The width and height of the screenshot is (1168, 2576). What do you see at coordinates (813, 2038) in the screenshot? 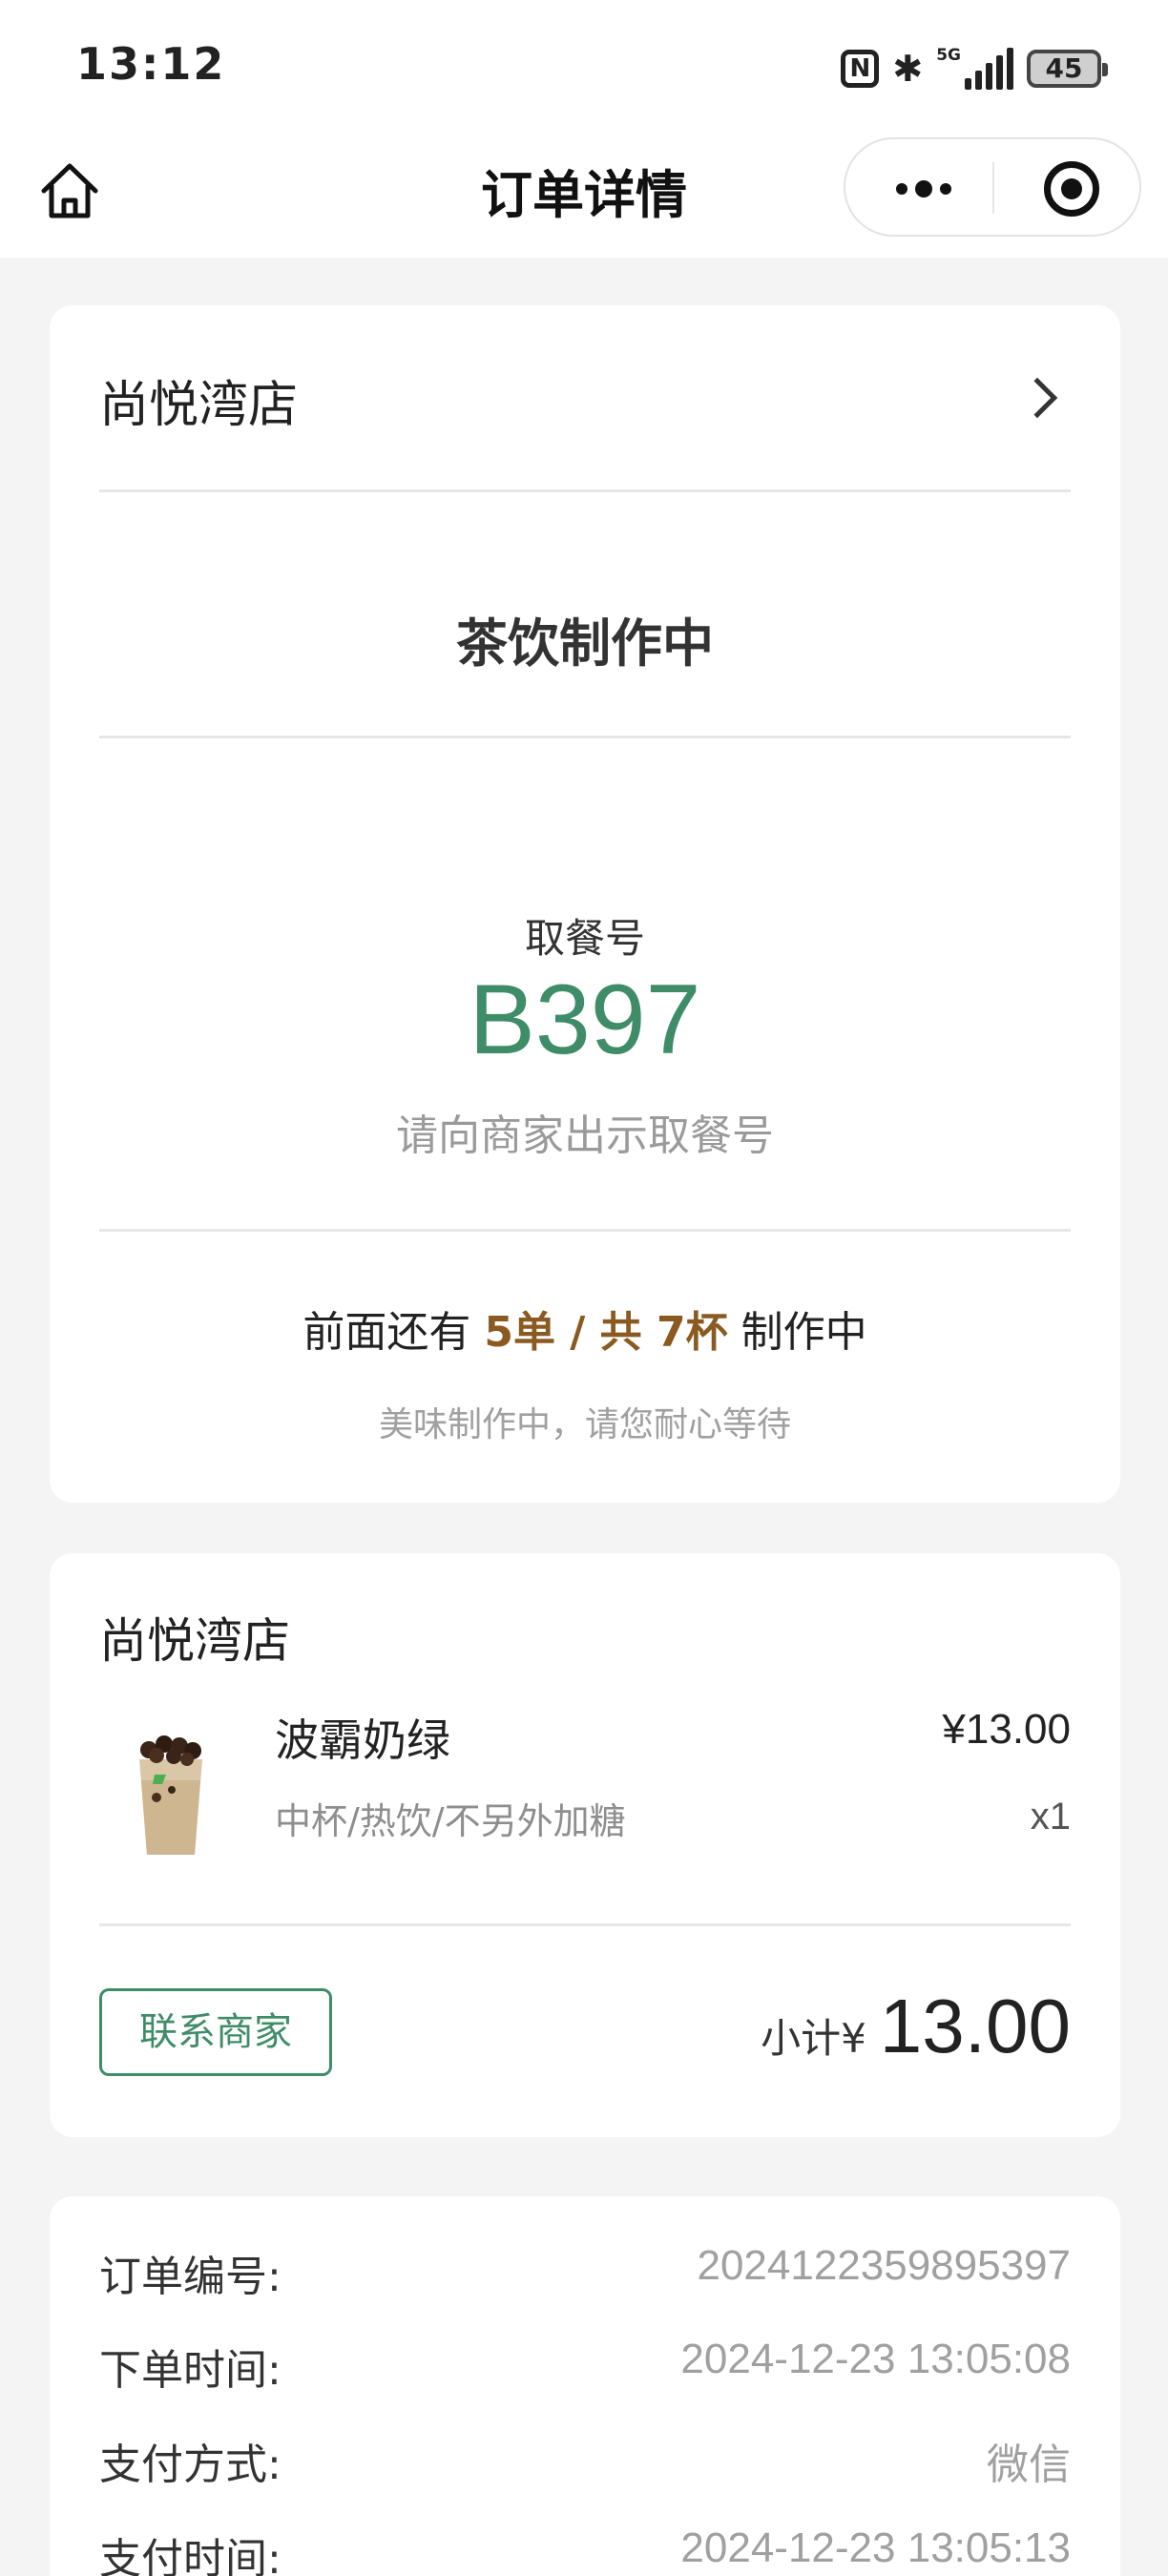
I see `subtotal-label: 小计¥` at bounding box center [813, 2038].